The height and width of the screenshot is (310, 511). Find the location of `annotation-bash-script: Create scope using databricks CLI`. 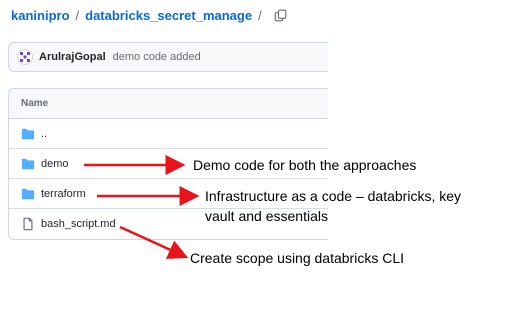

annotation-bash-script: Create scope using databricks CLI is located at coordinates (297, 258).